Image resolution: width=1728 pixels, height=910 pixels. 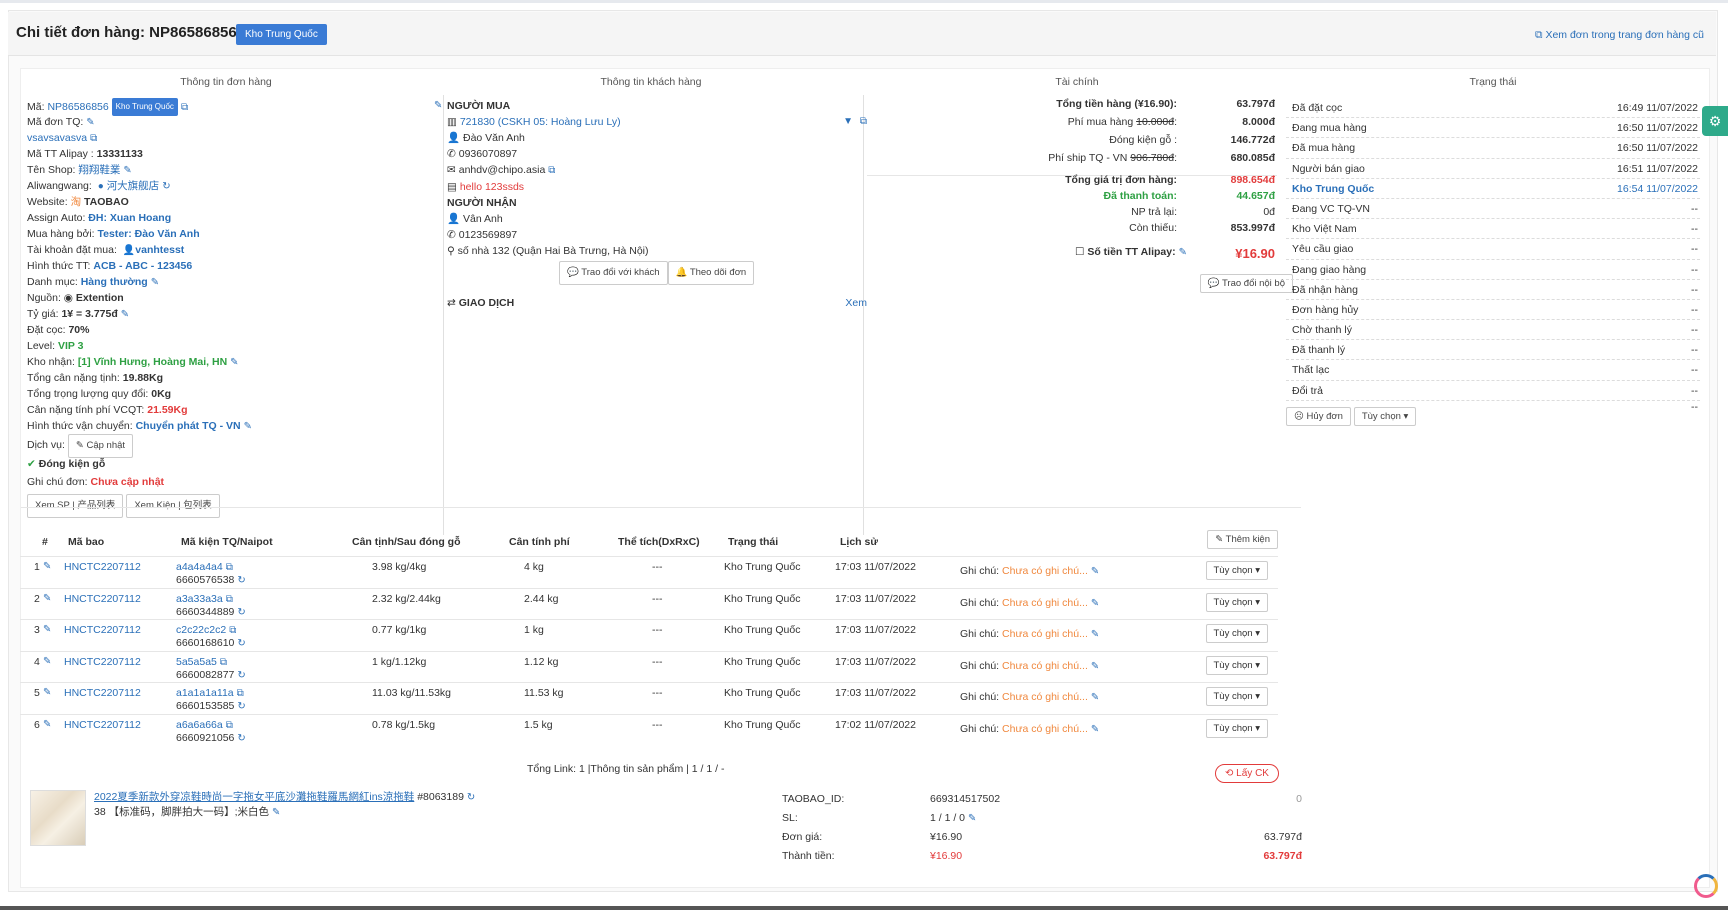 I want to click on edit-link-icon: ✎, so click(x=438, y=106).